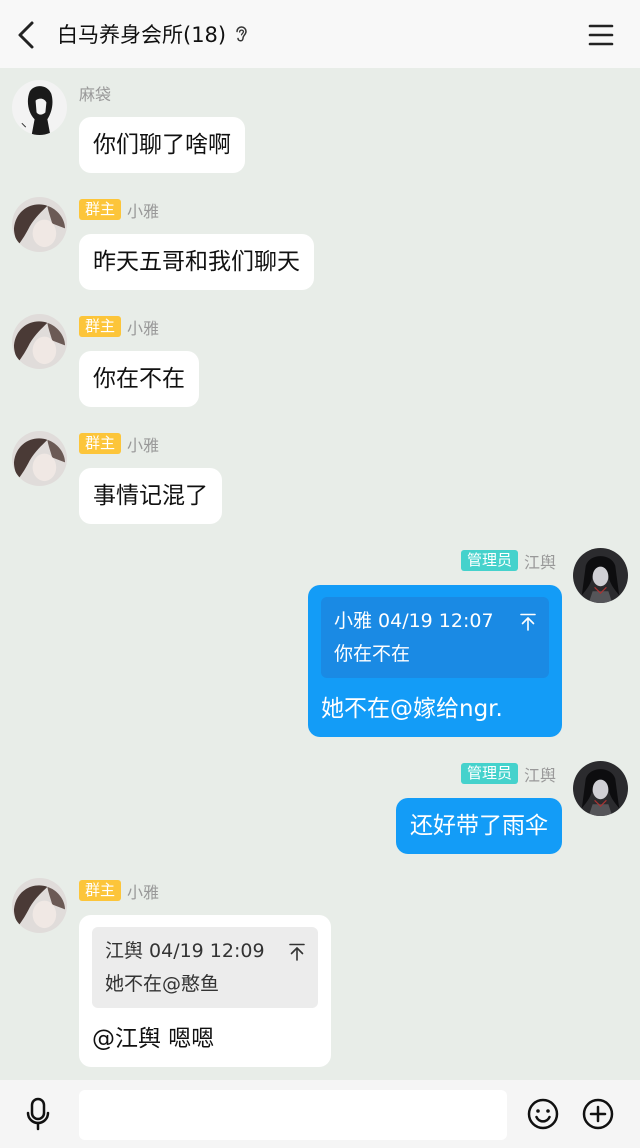 The height and width of the screenshot is (1148, 640). I want to click on message-bubble: 还好带了雨伞, so click(479, 826).